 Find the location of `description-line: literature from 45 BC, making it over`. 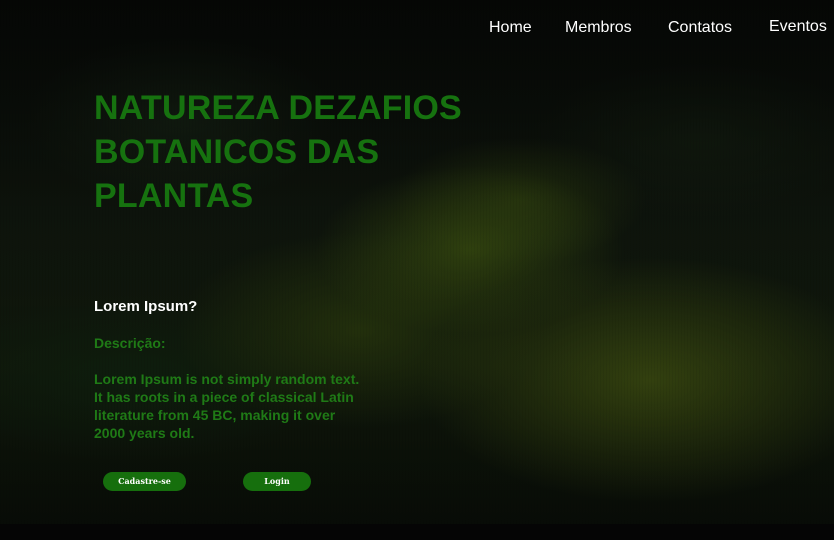

description-line: literature from 45 BC, making it over is located at coordinates (215, 415).